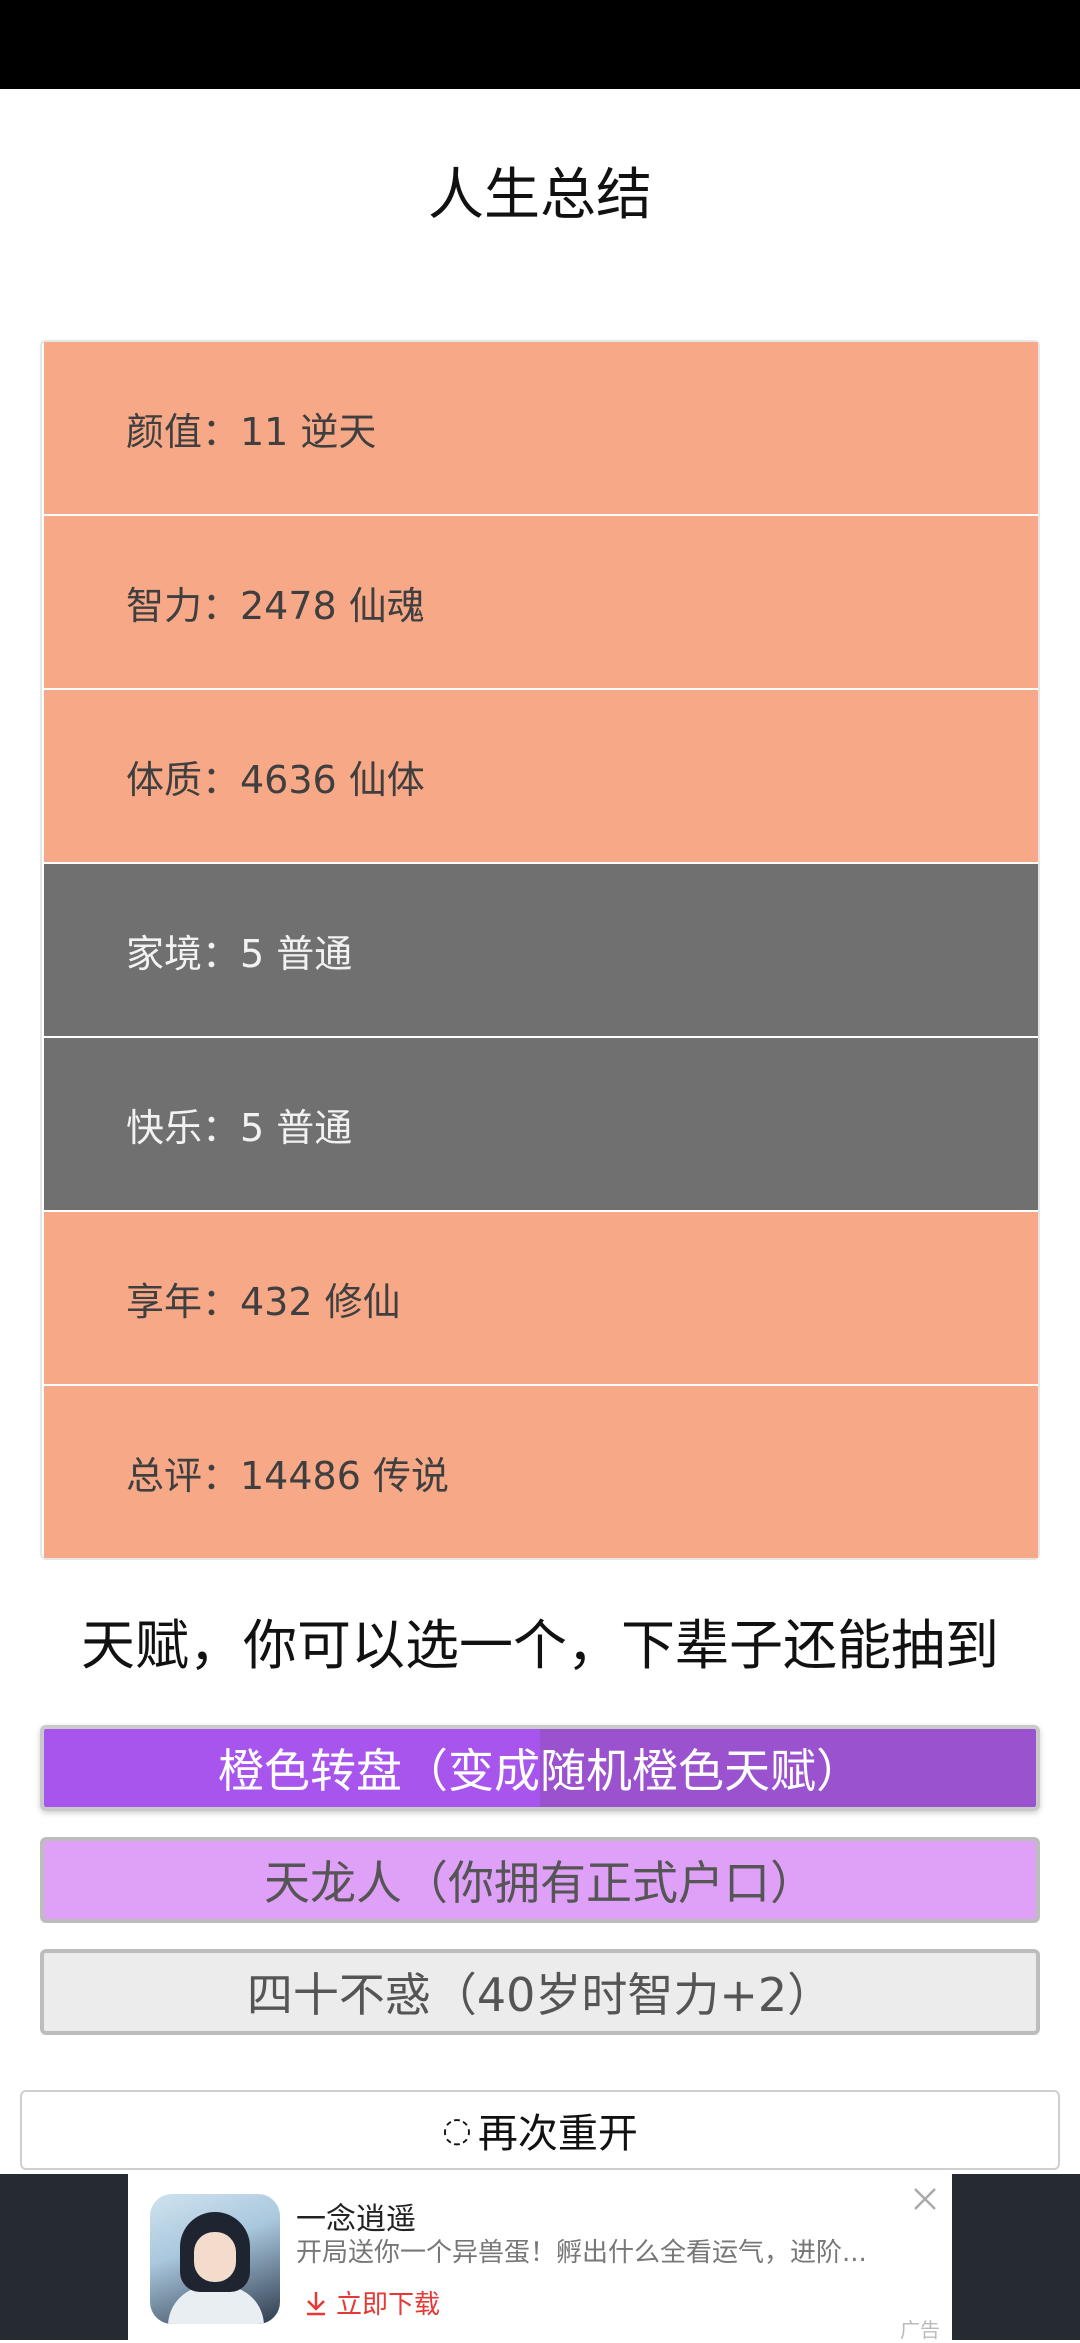  I want to click on ad-download-label: 立即下载, so click(388, 2305).